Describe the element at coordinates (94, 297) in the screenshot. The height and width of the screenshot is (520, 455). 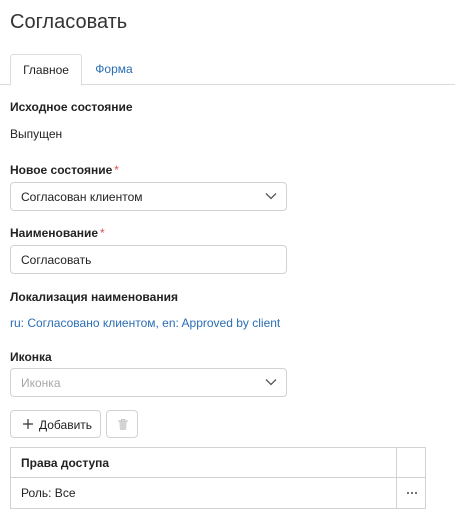
I see `localization-label: Локализация наименования` at that location.